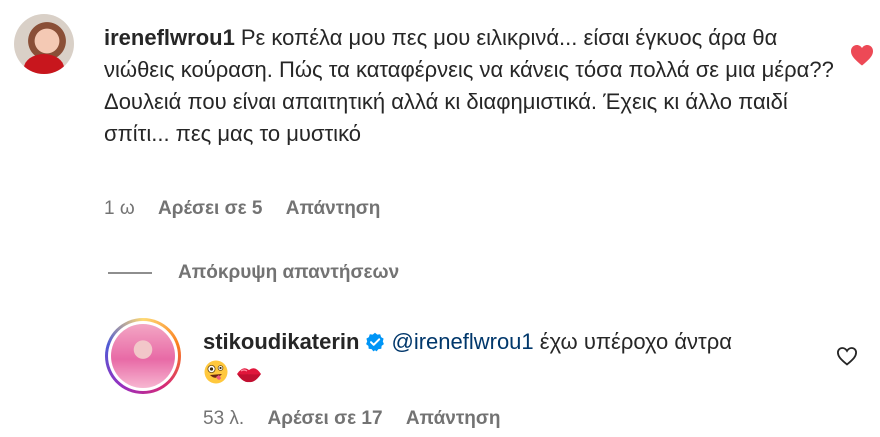 This screenshot has height=437, width=880. I want to click on heart-outline-icon, so click(847, 356).